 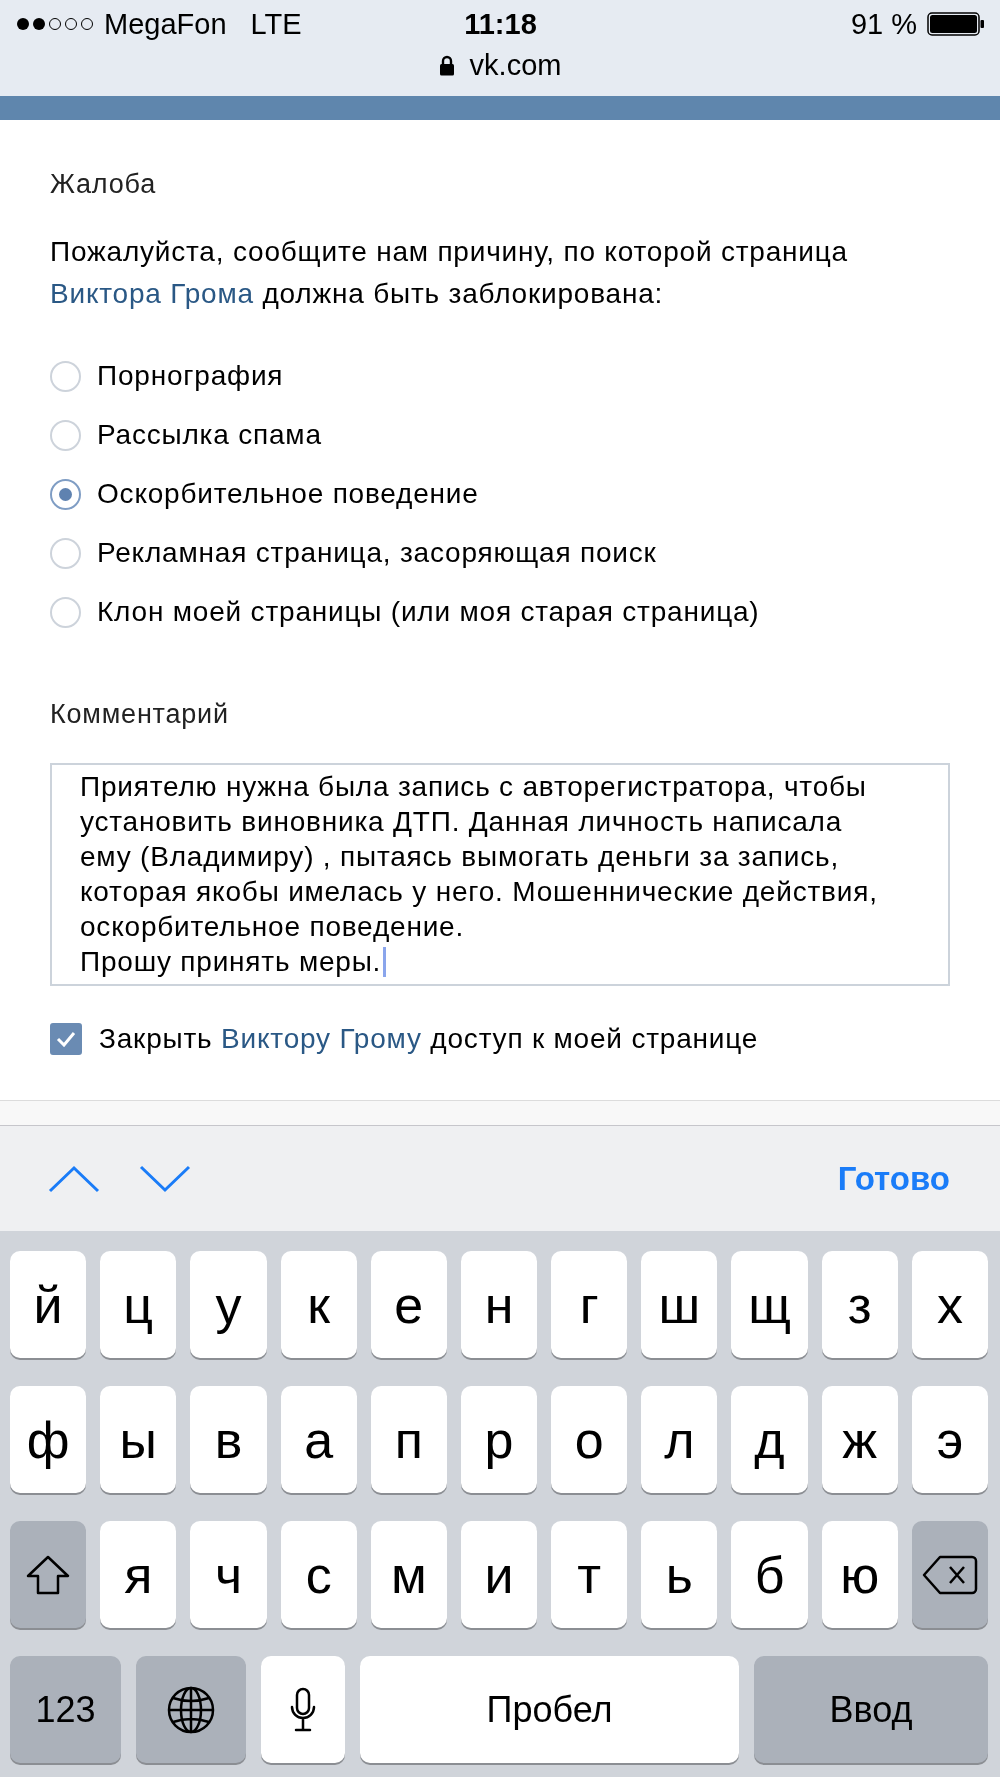 I want to click on globe-icon, so click(x=191, y=1709).